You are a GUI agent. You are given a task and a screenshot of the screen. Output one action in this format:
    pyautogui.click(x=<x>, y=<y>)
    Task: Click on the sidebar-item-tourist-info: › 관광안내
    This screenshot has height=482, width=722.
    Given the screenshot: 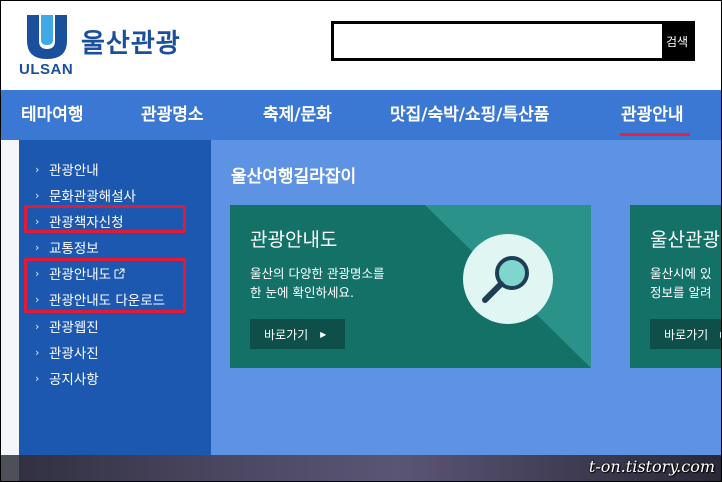 What is the action you would take?
    pyautogui.click(x=67, y=169)
    